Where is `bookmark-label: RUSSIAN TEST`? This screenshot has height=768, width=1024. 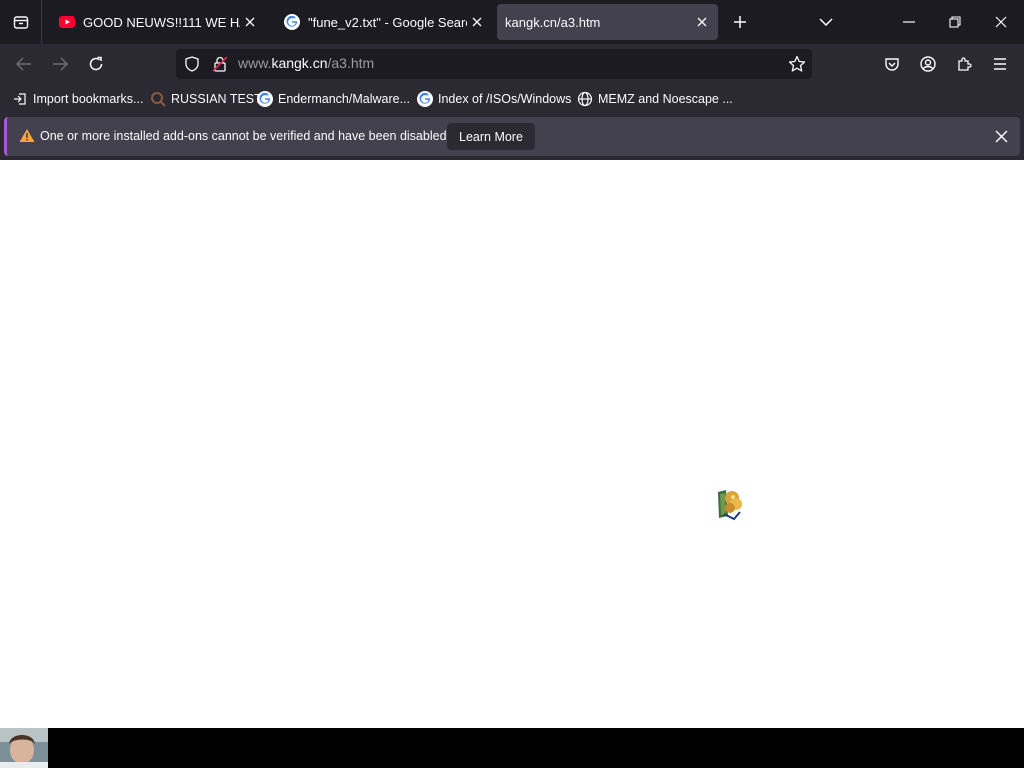 bookmark-label: RUSSIAN TEST is located at coordinates (216, 99).